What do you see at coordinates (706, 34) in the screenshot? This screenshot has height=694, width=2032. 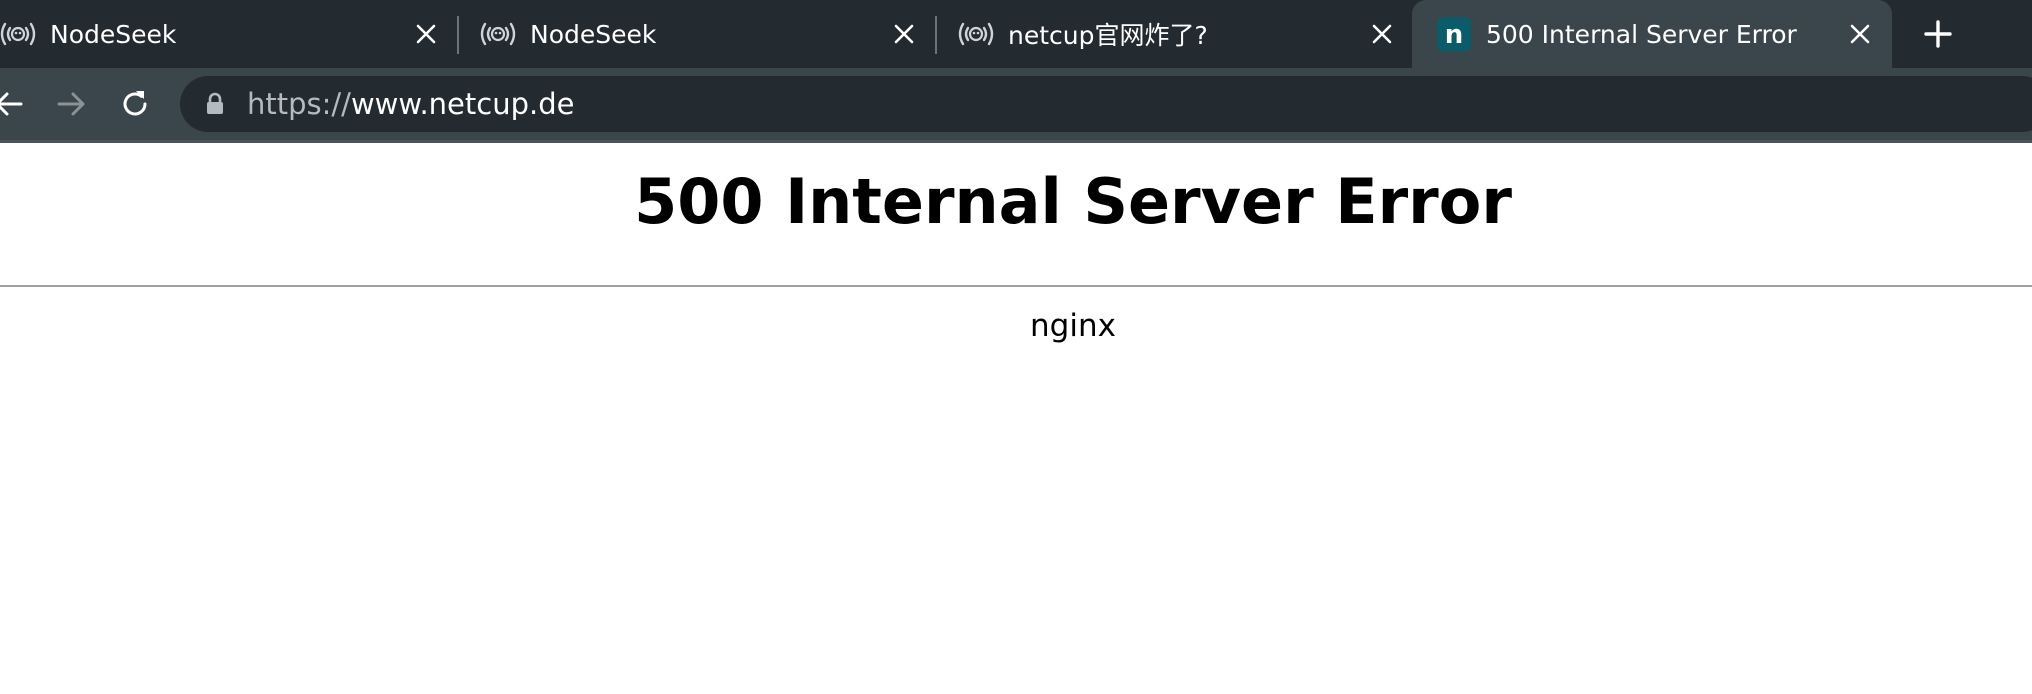 I see `tab-nodeseek-2: NodeSeek` at bounding box center [706, 34].